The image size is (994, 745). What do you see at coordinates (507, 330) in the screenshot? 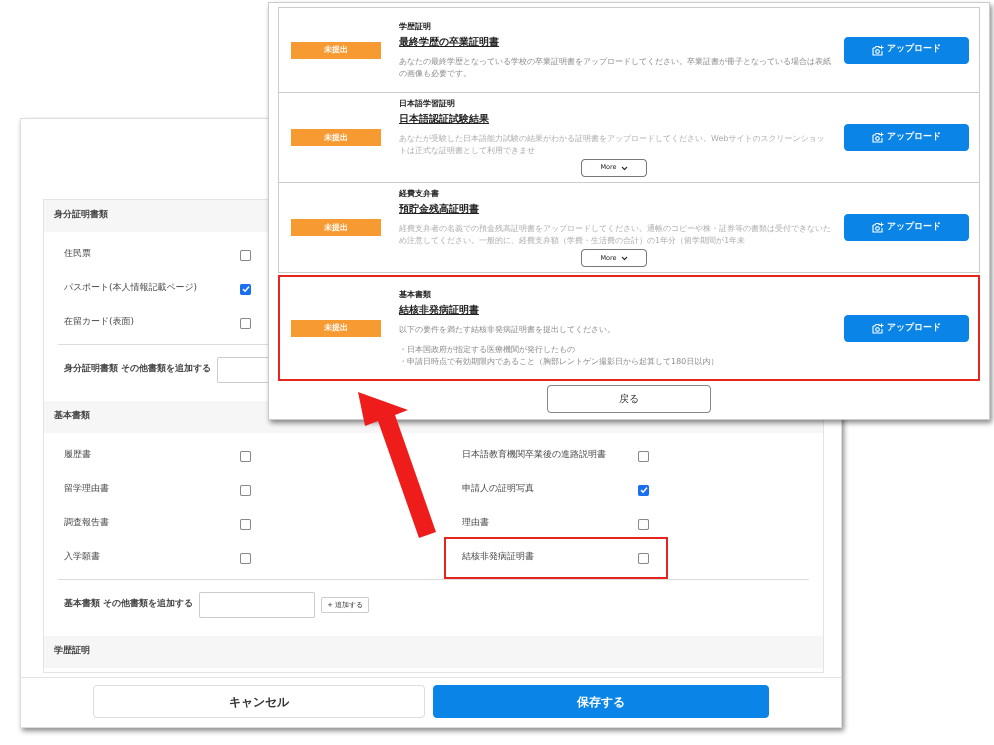
I see `description-text: 以下の要件を満たす結核非発病証明書を提出してください。` at bounding box center [507, 330].